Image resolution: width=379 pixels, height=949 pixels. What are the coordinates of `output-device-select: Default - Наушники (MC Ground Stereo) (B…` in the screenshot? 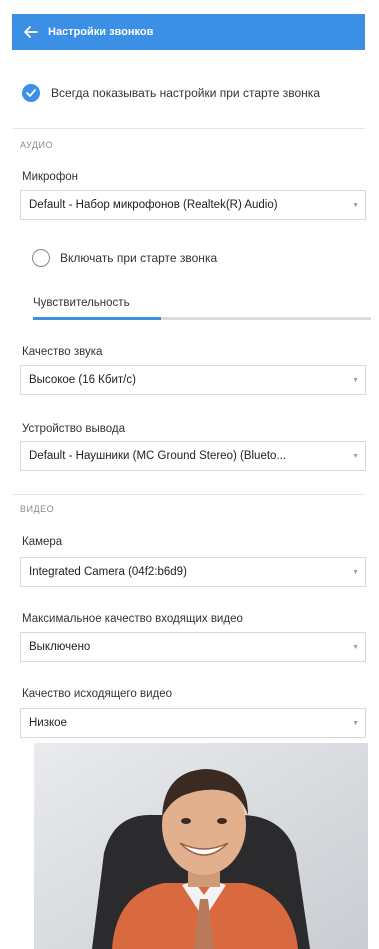 It's located at (193, 456).